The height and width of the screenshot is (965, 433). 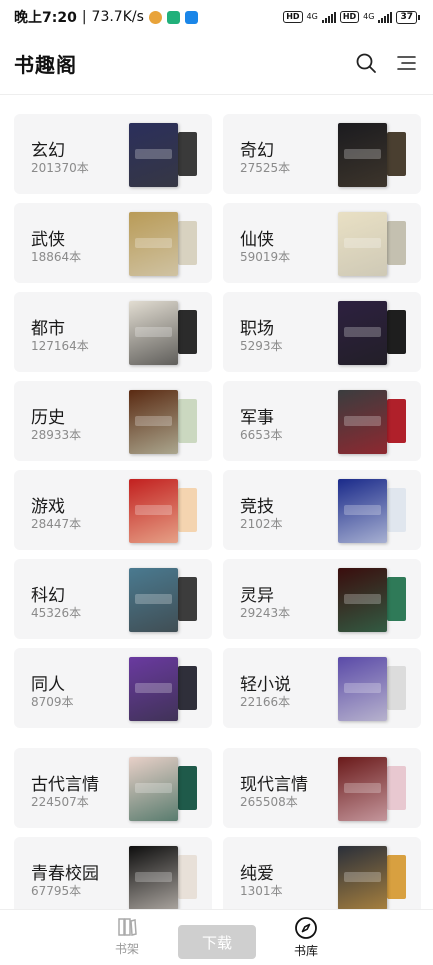 What do you see at coordinates (60, 346) in the screenshot?
I see `category-count: 127164本` at bounding box center [60, 346].